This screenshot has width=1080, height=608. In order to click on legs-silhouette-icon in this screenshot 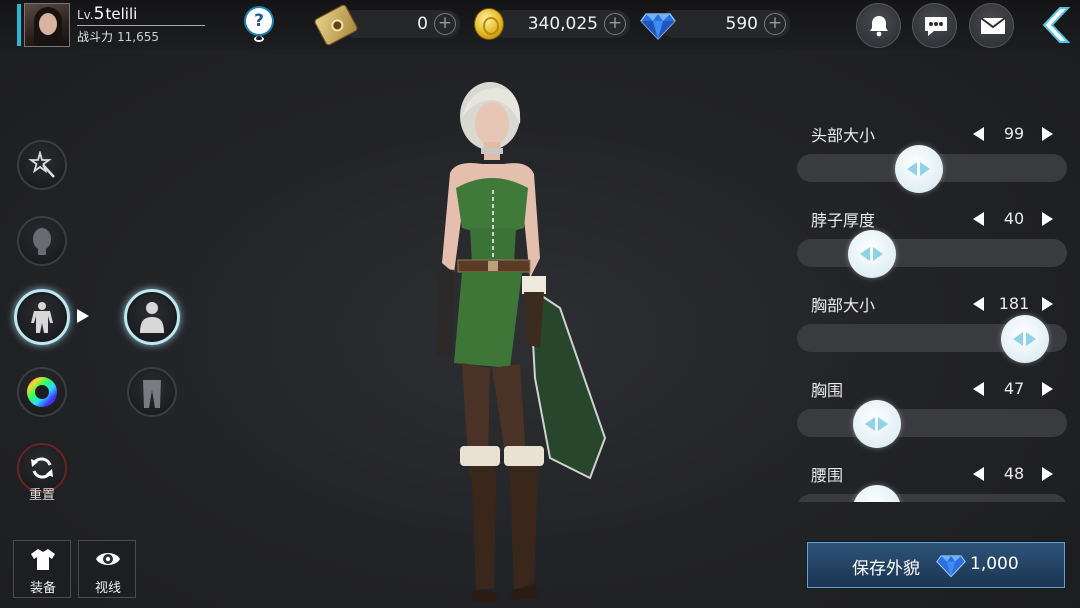, I will do `click(152, 394)`.